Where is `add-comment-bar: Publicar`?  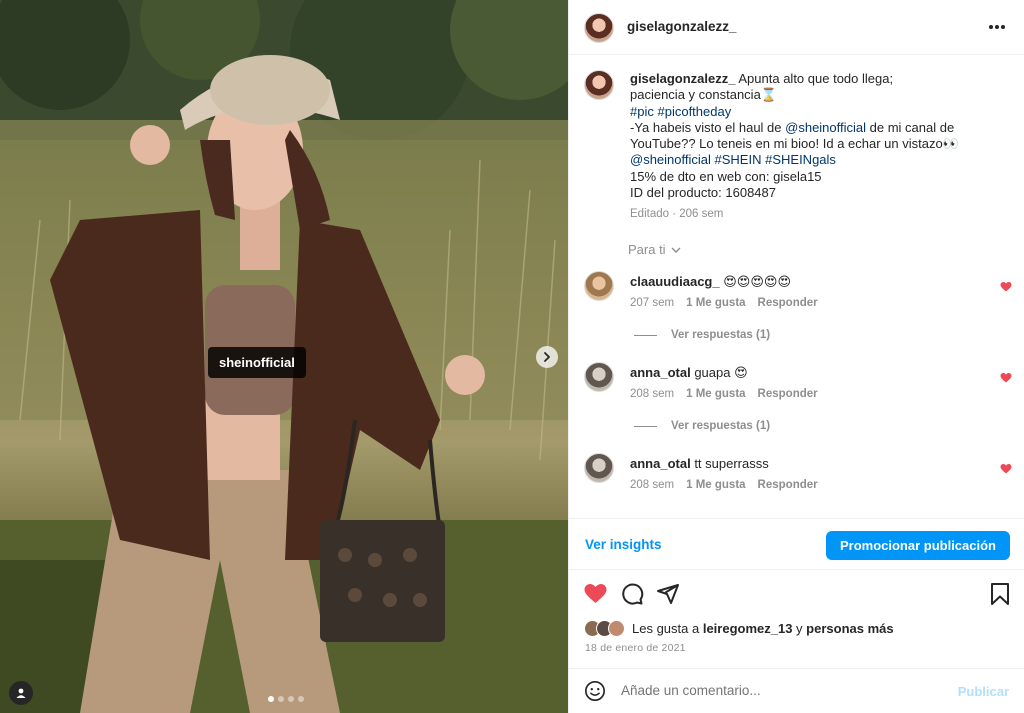 add-comment-bar: Publicar is located at coordinates (796, 690).